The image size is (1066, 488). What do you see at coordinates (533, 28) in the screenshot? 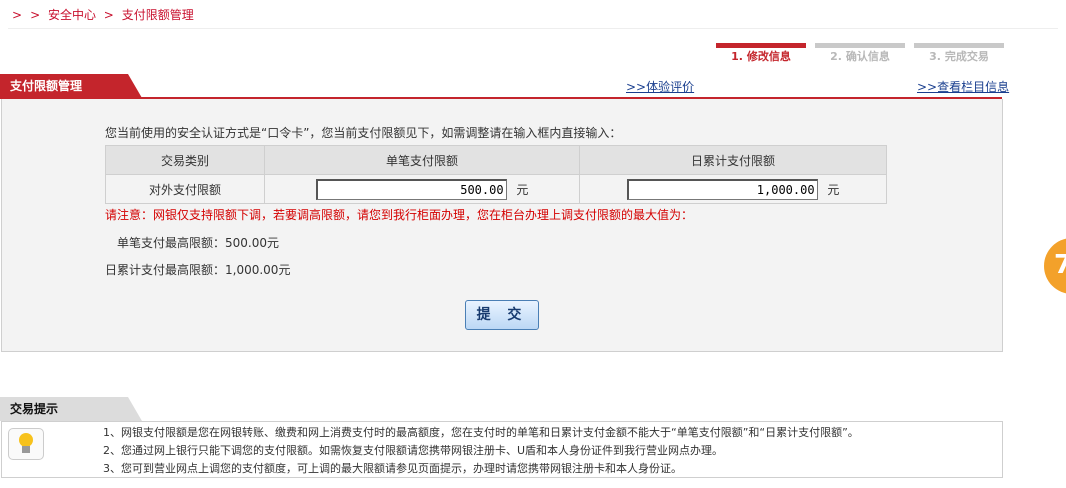
I see `divider` at bounding box center [533, 28].